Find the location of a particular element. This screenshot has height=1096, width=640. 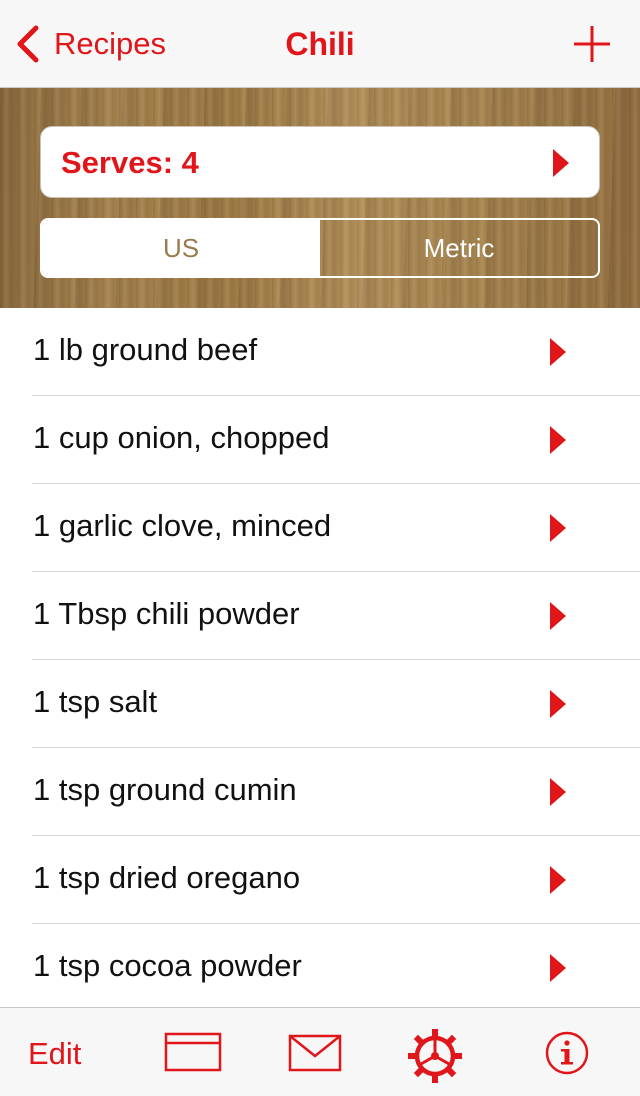

back-button: Recipes is located at coordinates (90, 44).